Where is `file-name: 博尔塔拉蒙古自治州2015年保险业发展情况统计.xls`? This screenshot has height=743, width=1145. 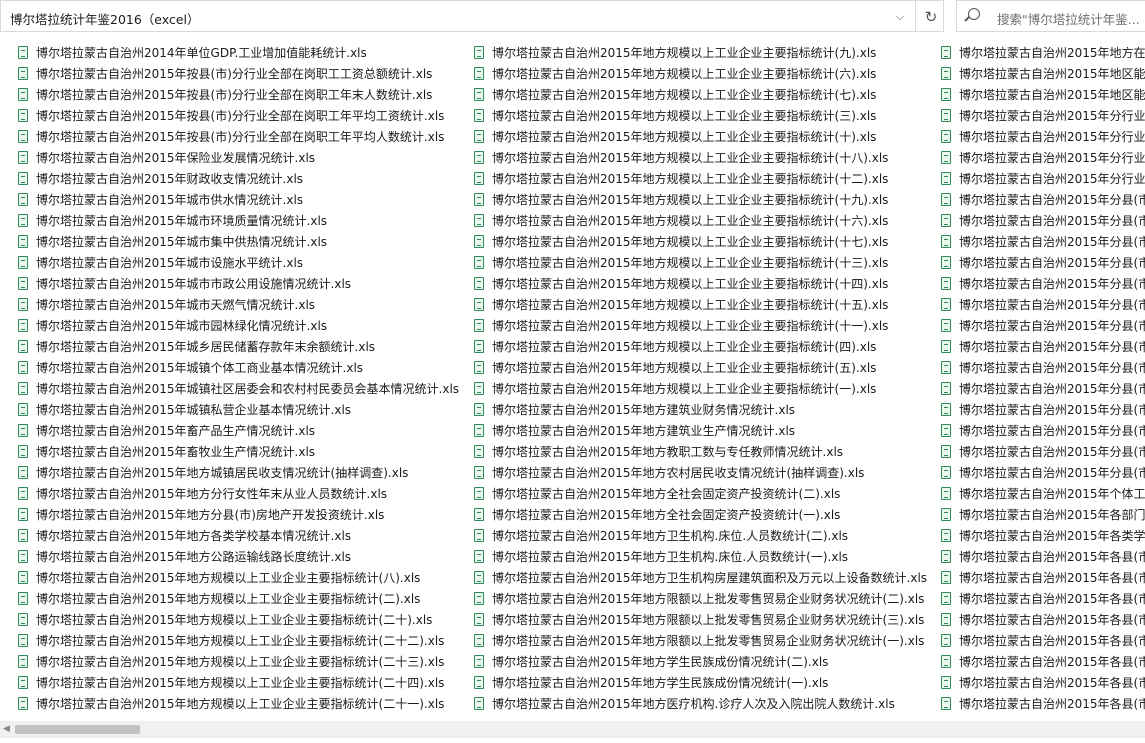
file-name: 博尔塔拉蒙古自治州2015年保险业发展情况统计.xls is located at coordinates (176, 158).